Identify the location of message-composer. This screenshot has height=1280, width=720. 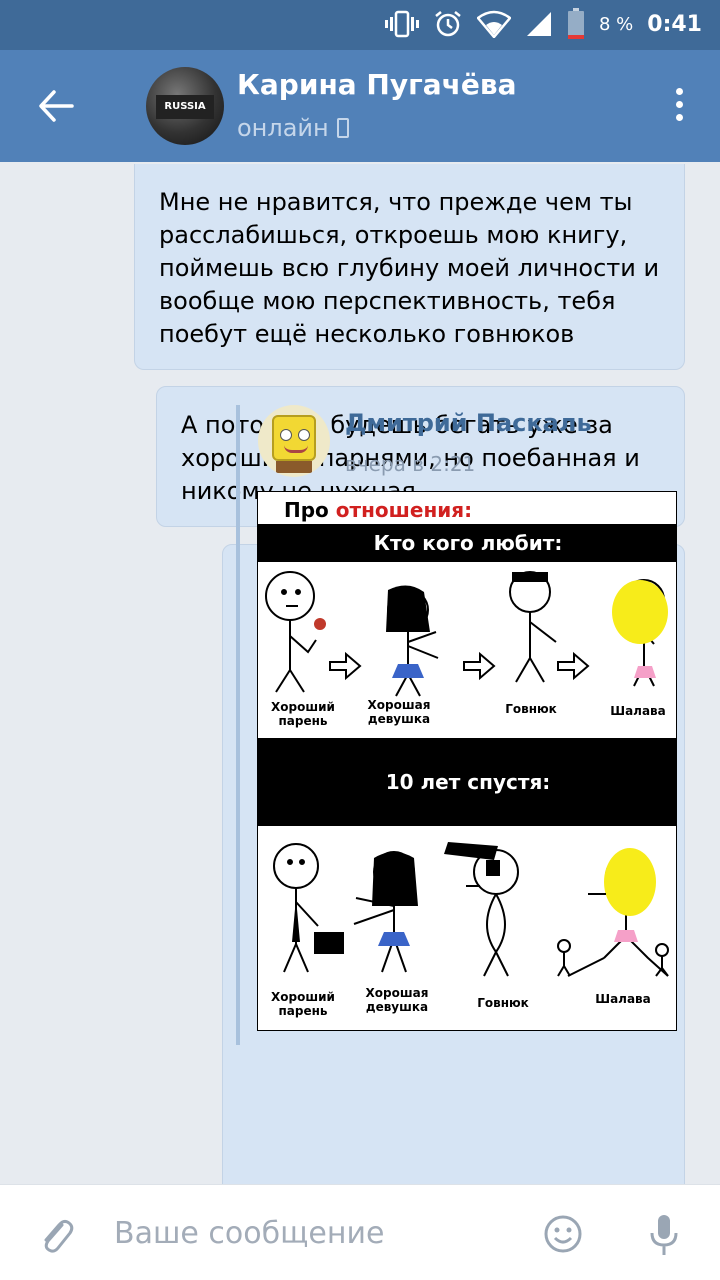
(360, 1232).